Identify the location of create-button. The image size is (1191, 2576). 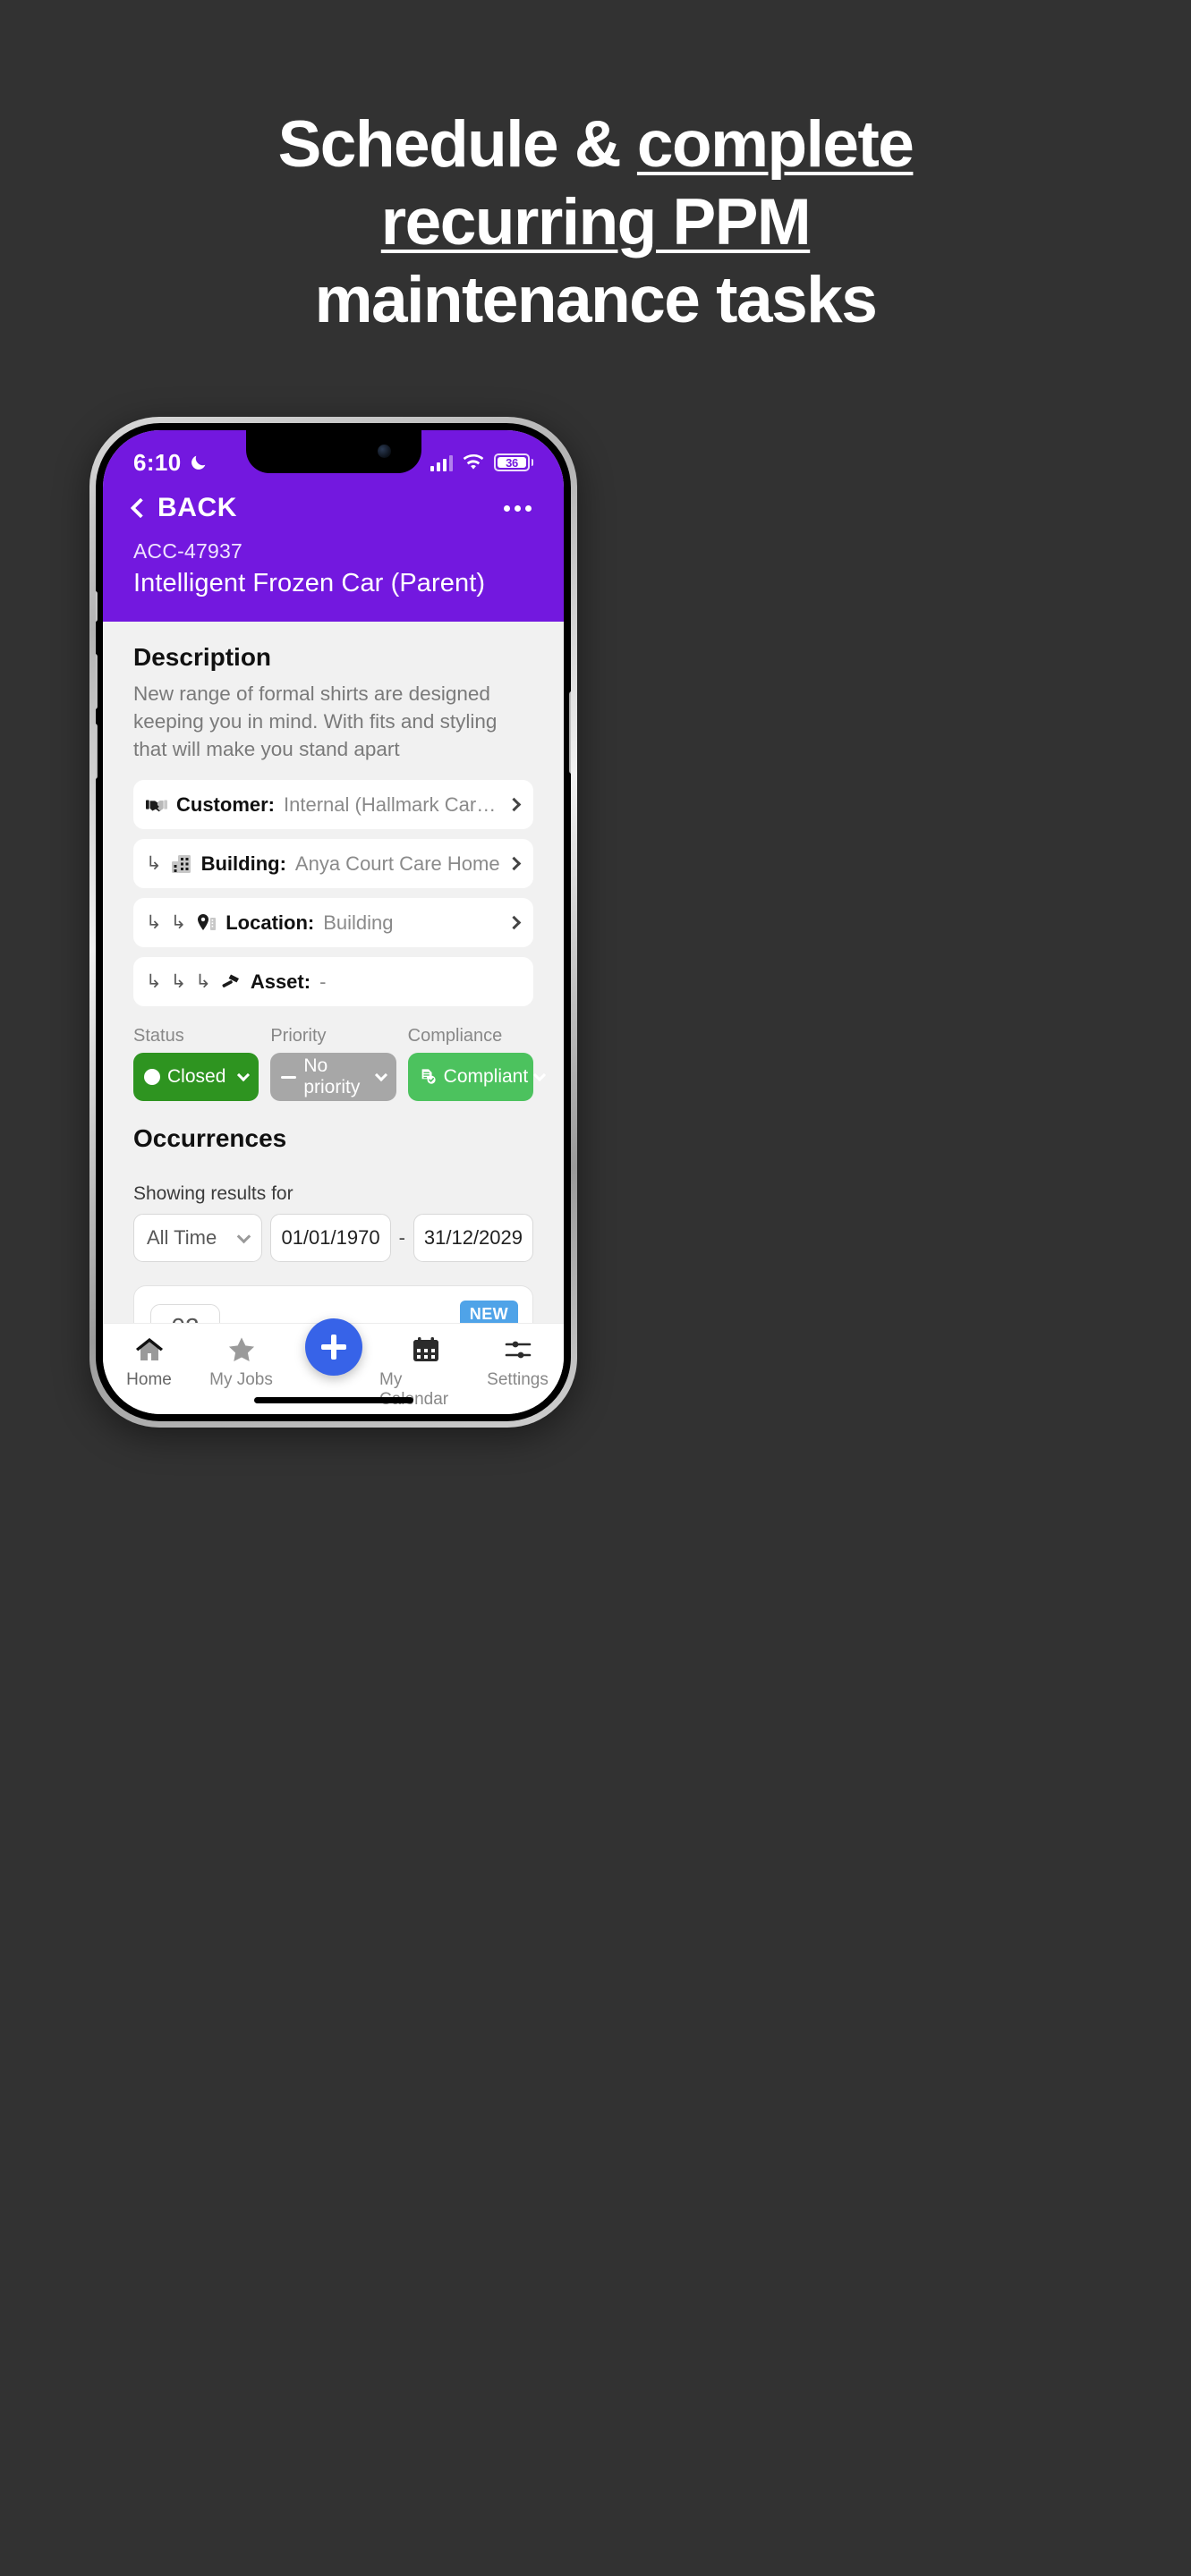
(333, 1347).